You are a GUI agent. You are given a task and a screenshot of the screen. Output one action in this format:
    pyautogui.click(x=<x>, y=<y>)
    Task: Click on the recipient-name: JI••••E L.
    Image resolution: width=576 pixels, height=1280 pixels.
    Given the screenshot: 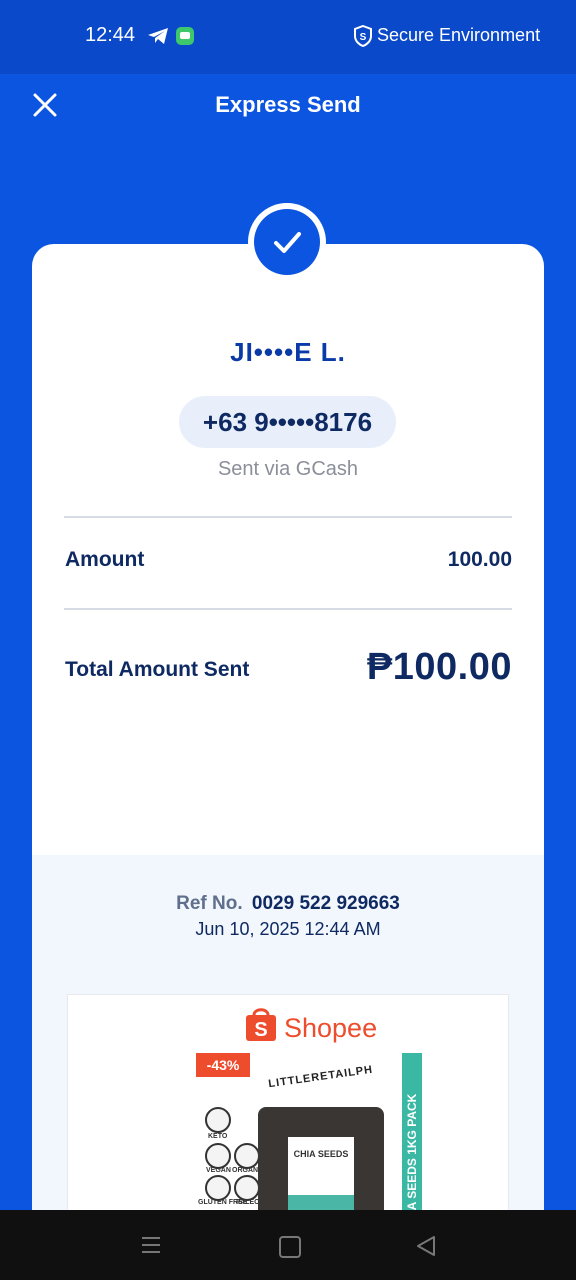 What is the action you would take?
    pyautogui.click(x=288, y=352)
    